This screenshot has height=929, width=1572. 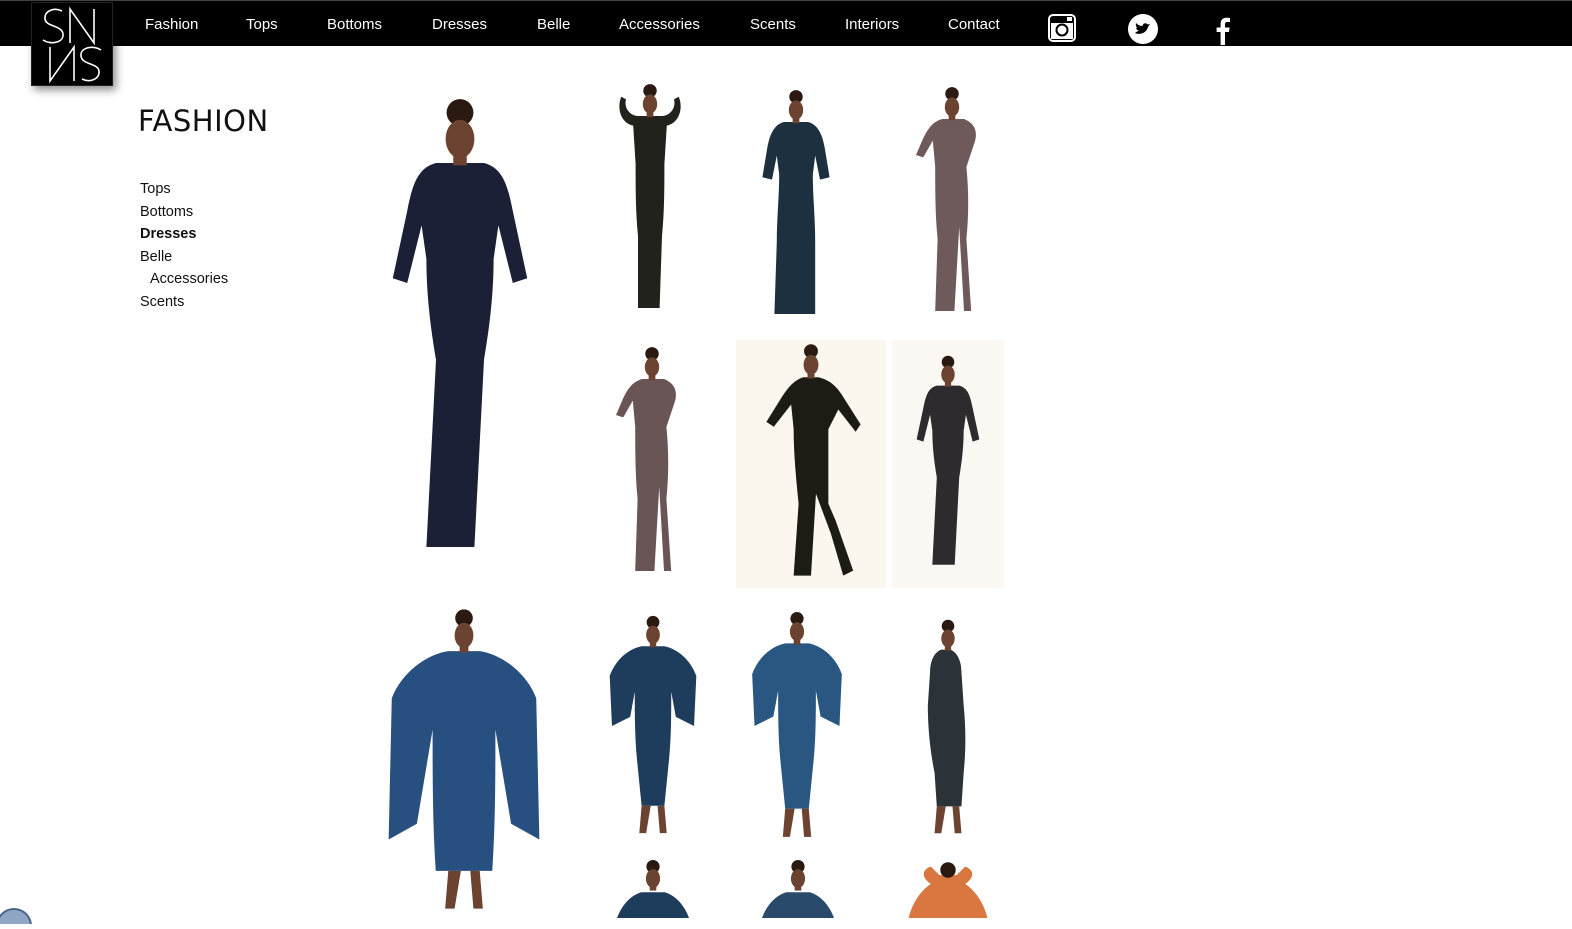 I want to click on sidebar-item-scents: Scents, so click(x=184, y=304).